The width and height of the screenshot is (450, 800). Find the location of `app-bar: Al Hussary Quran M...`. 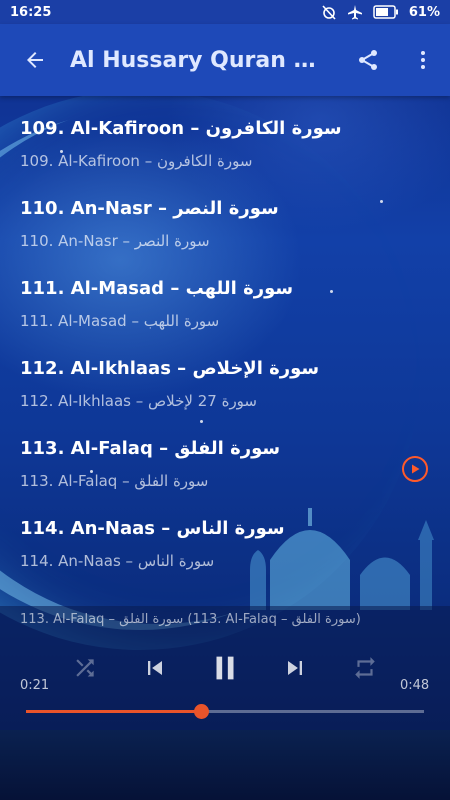

app-bar: Al Hussary Quran M... is located at coordinates (225, 60).